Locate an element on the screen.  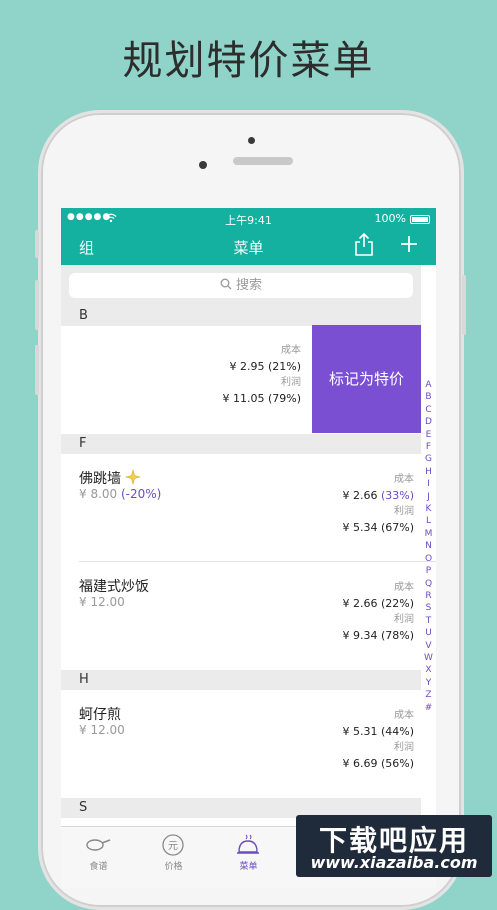
front-camera is located at coordinates (203, 165).